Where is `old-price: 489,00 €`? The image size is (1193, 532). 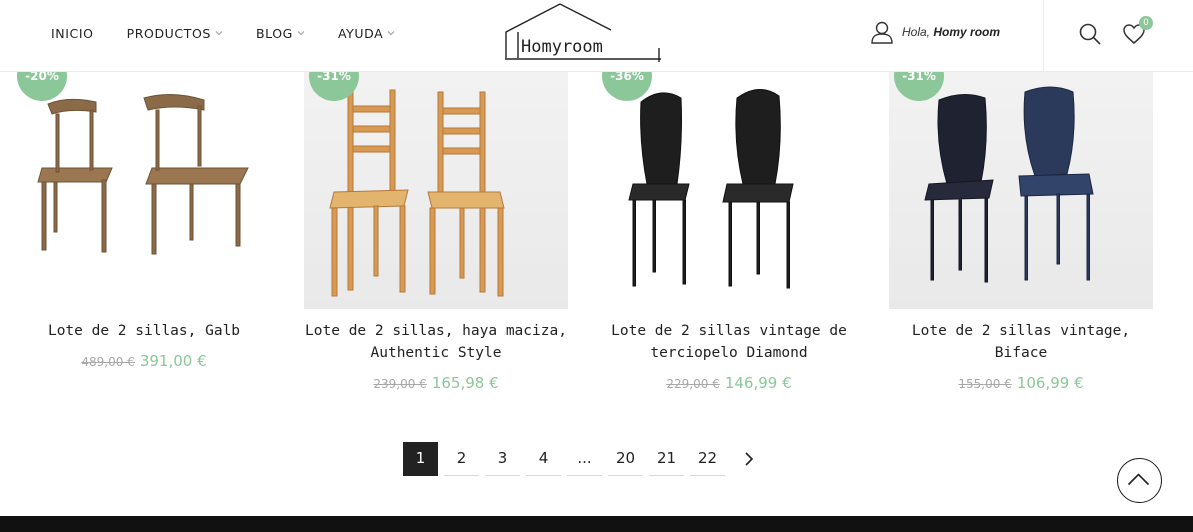 old-price: 489,00 € is located at coordinates (108, 362).